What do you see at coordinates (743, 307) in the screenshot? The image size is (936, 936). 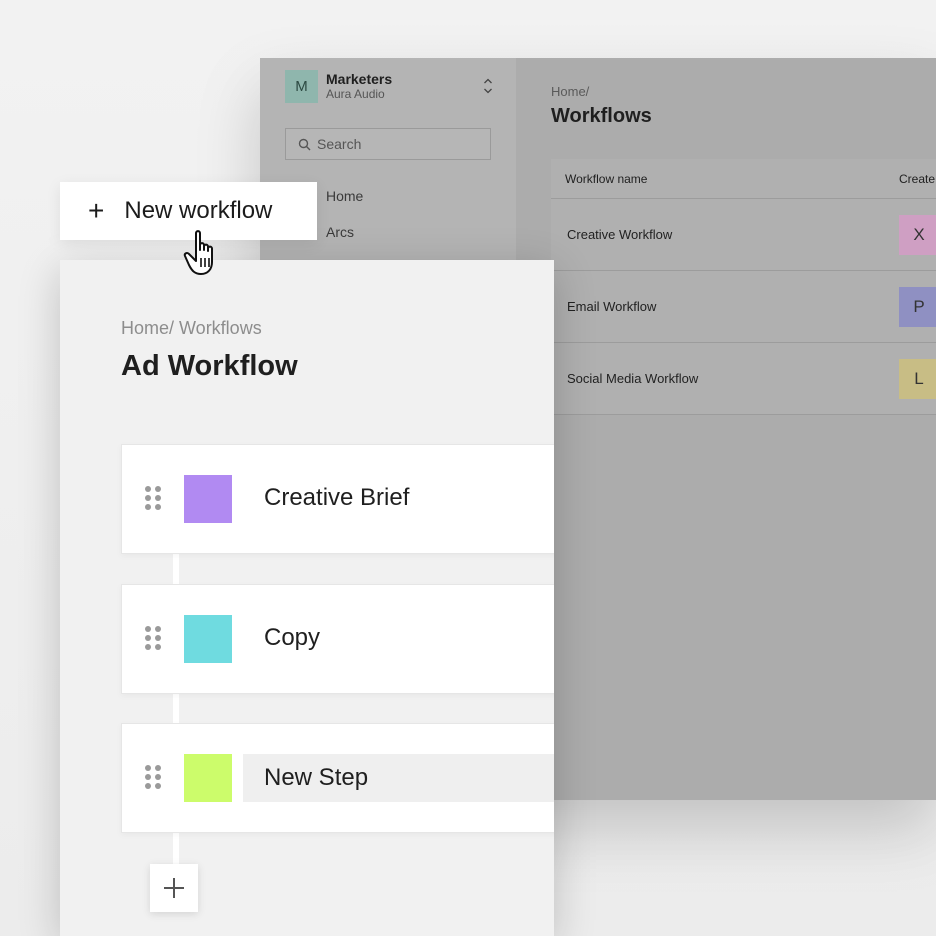 I see `table-row: Email Workflow P` at bounding box center [743, 307].